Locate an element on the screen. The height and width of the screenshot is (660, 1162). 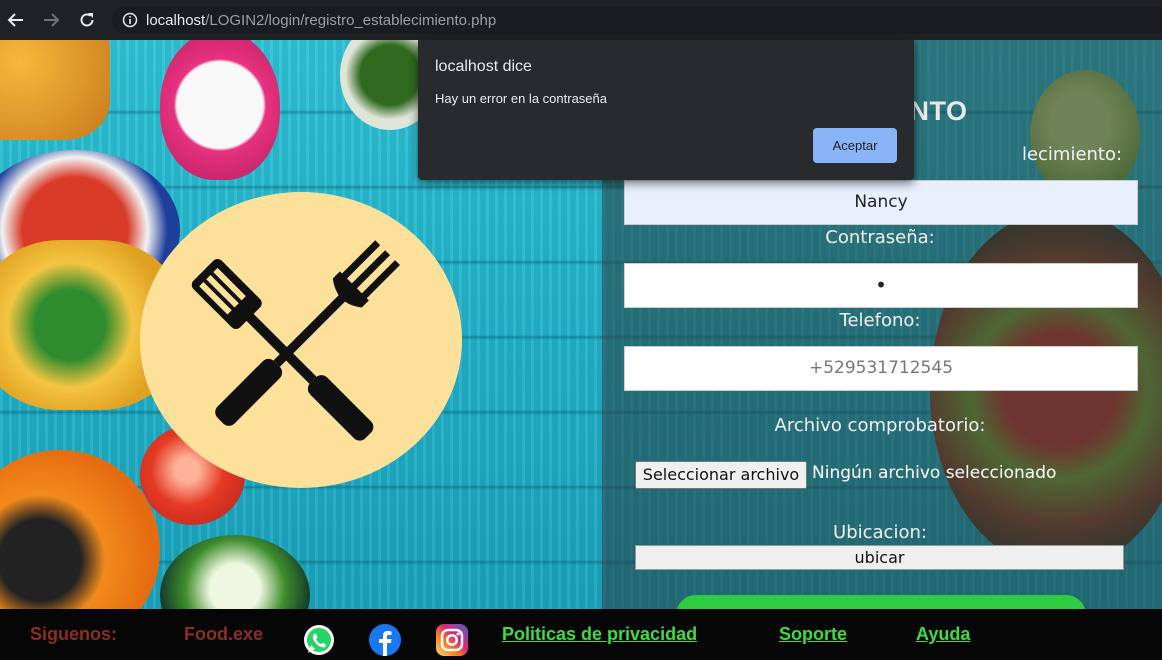
url-host: localhost is located at coordinates (176, 20).